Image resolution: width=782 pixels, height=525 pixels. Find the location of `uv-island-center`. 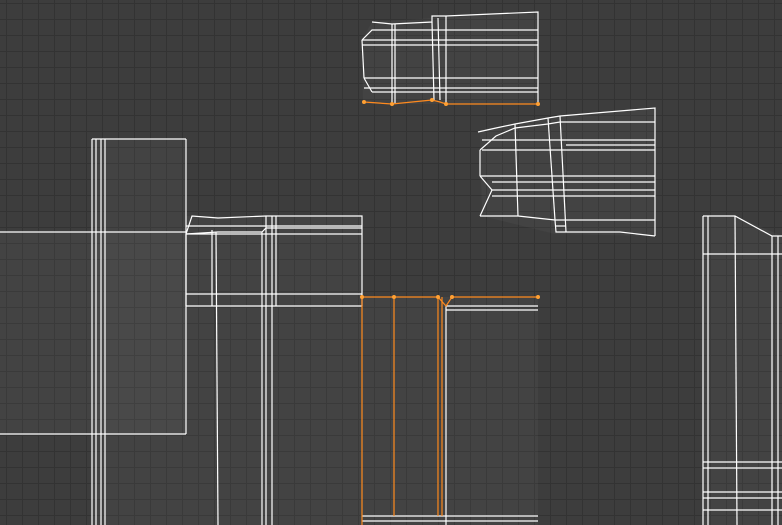

uv-island-center is located at coordinates (274, 370).